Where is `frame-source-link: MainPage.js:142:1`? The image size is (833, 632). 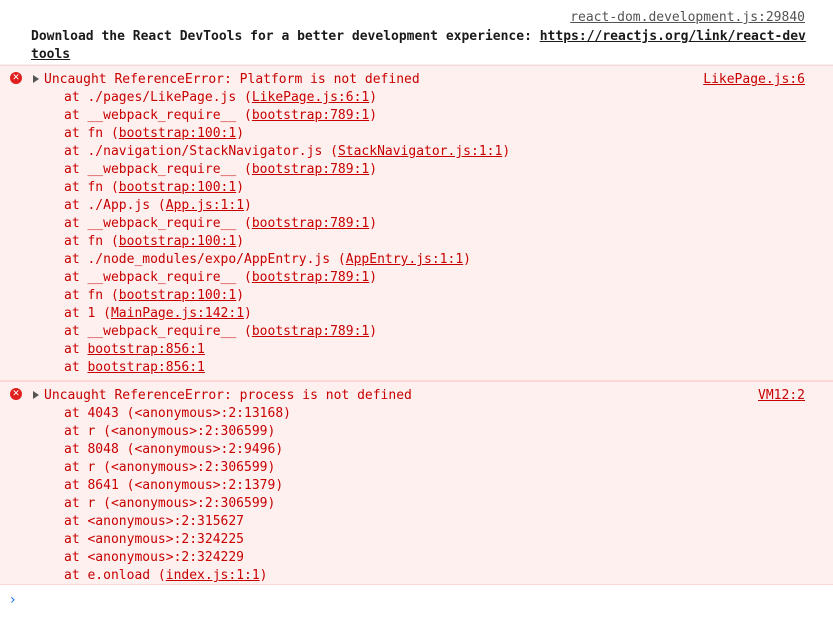 frame-source-link: MainPage.js:142:1 is located at coordinates (177, 313).